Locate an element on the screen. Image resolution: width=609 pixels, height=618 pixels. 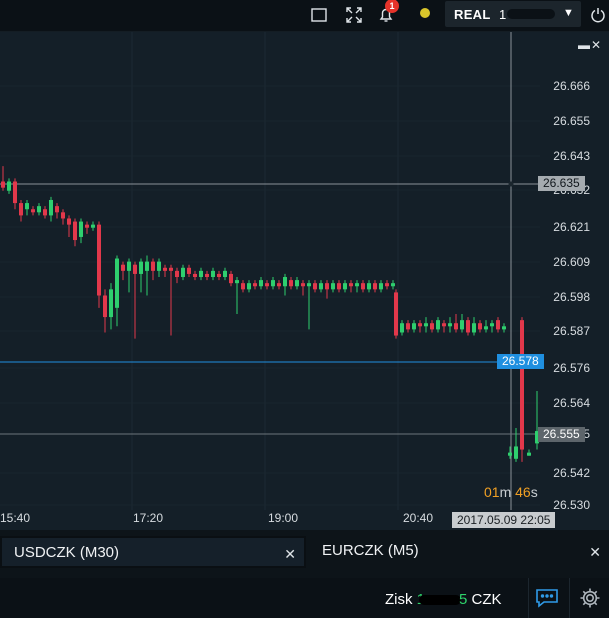
profit-redaction is located at coordinates (440, 600).